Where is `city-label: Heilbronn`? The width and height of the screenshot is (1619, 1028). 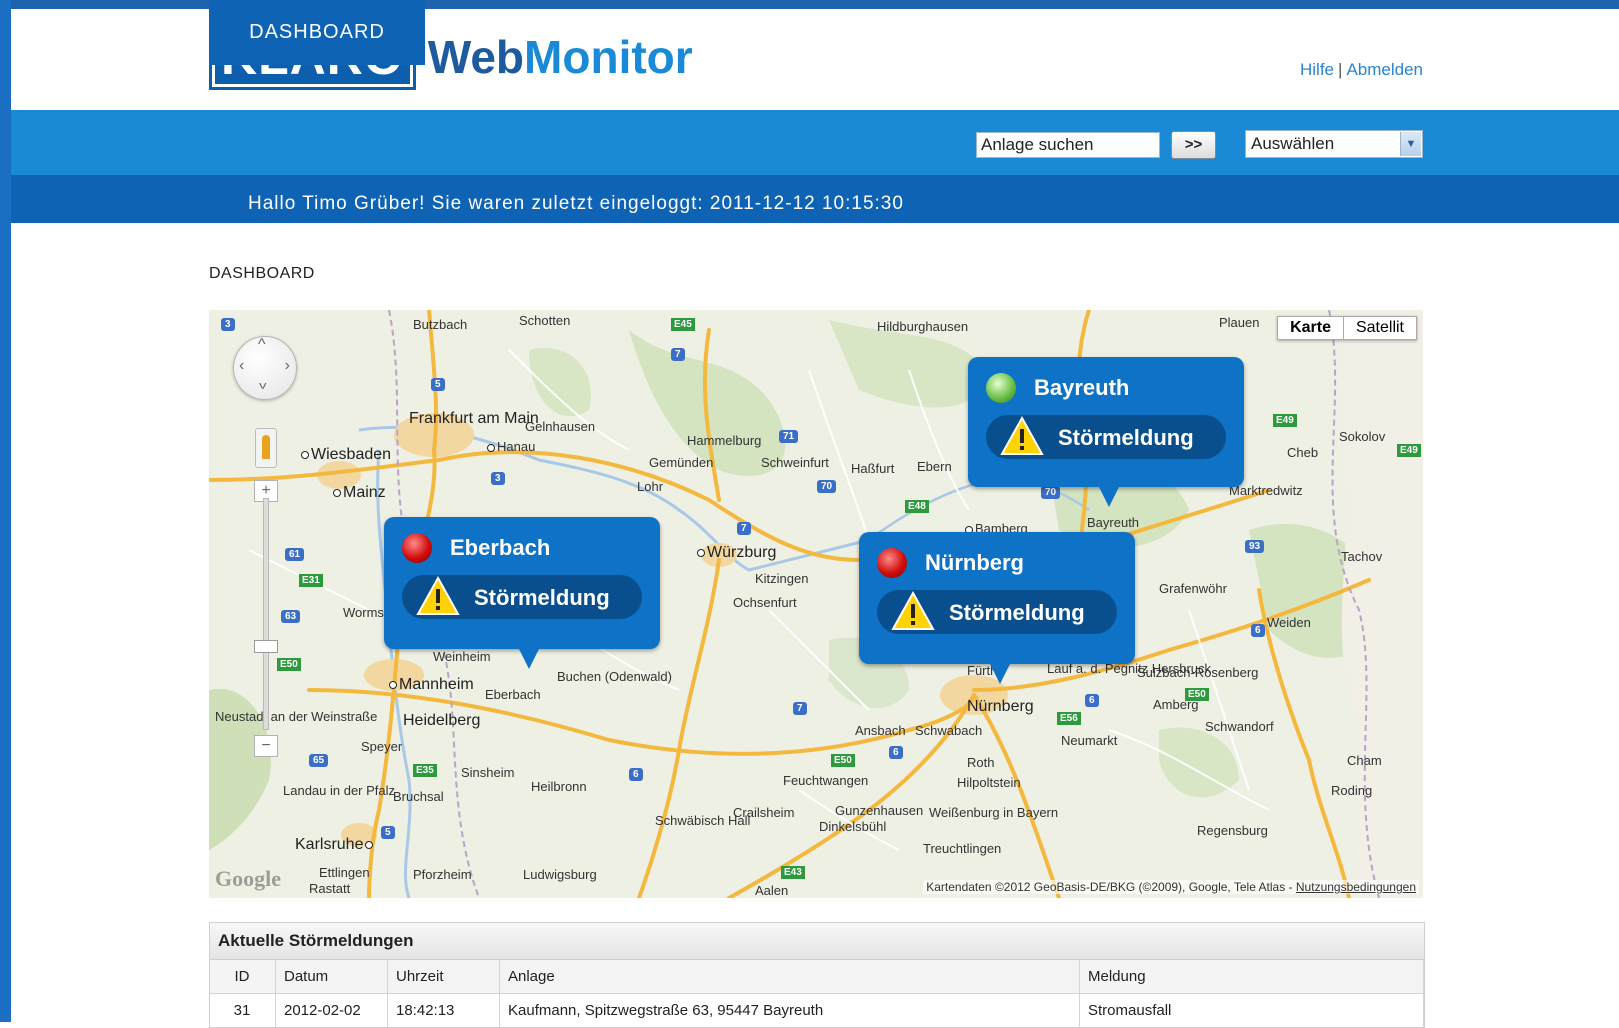
city-label: Heilbronn is located at coordinates (559, 786).